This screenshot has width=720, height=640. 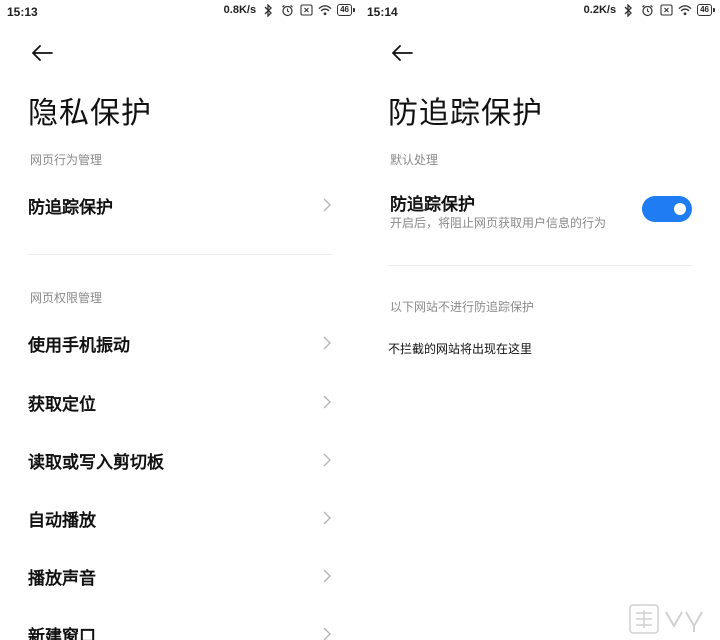 I want to click on toggle-subtitle: 开启后，将阻止网页获取用户信息的行为, so click(x=498, y=223).